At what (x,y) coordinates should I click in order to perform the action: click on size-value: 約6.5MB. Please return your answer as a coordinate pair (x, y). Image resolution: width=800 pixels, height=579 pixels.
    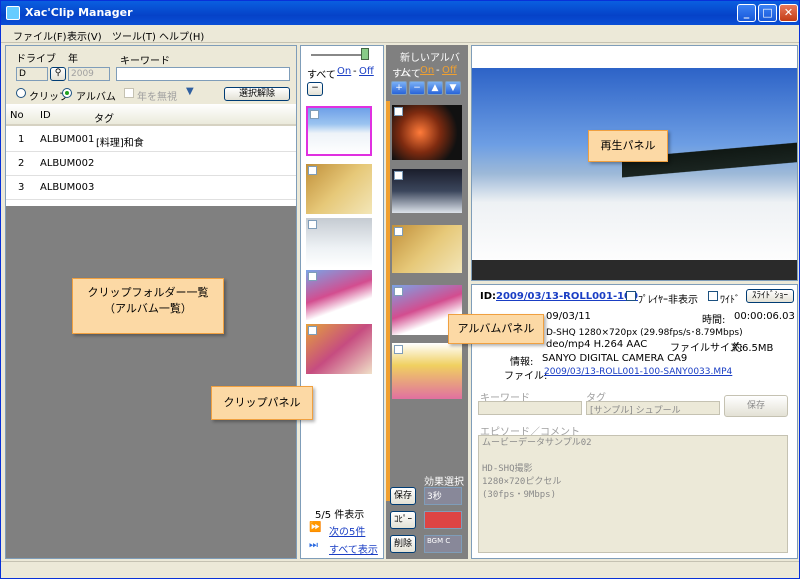
    Looking at the image, I should click on (753, 348).